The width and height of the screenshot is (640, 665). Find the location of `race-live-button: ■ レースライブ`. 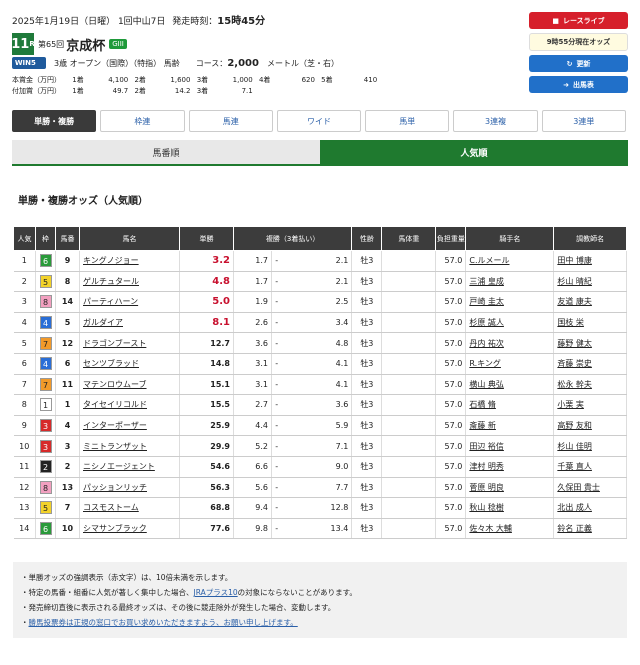

race-live-button: ■ レースライブ is located at coordinates (578, 20).